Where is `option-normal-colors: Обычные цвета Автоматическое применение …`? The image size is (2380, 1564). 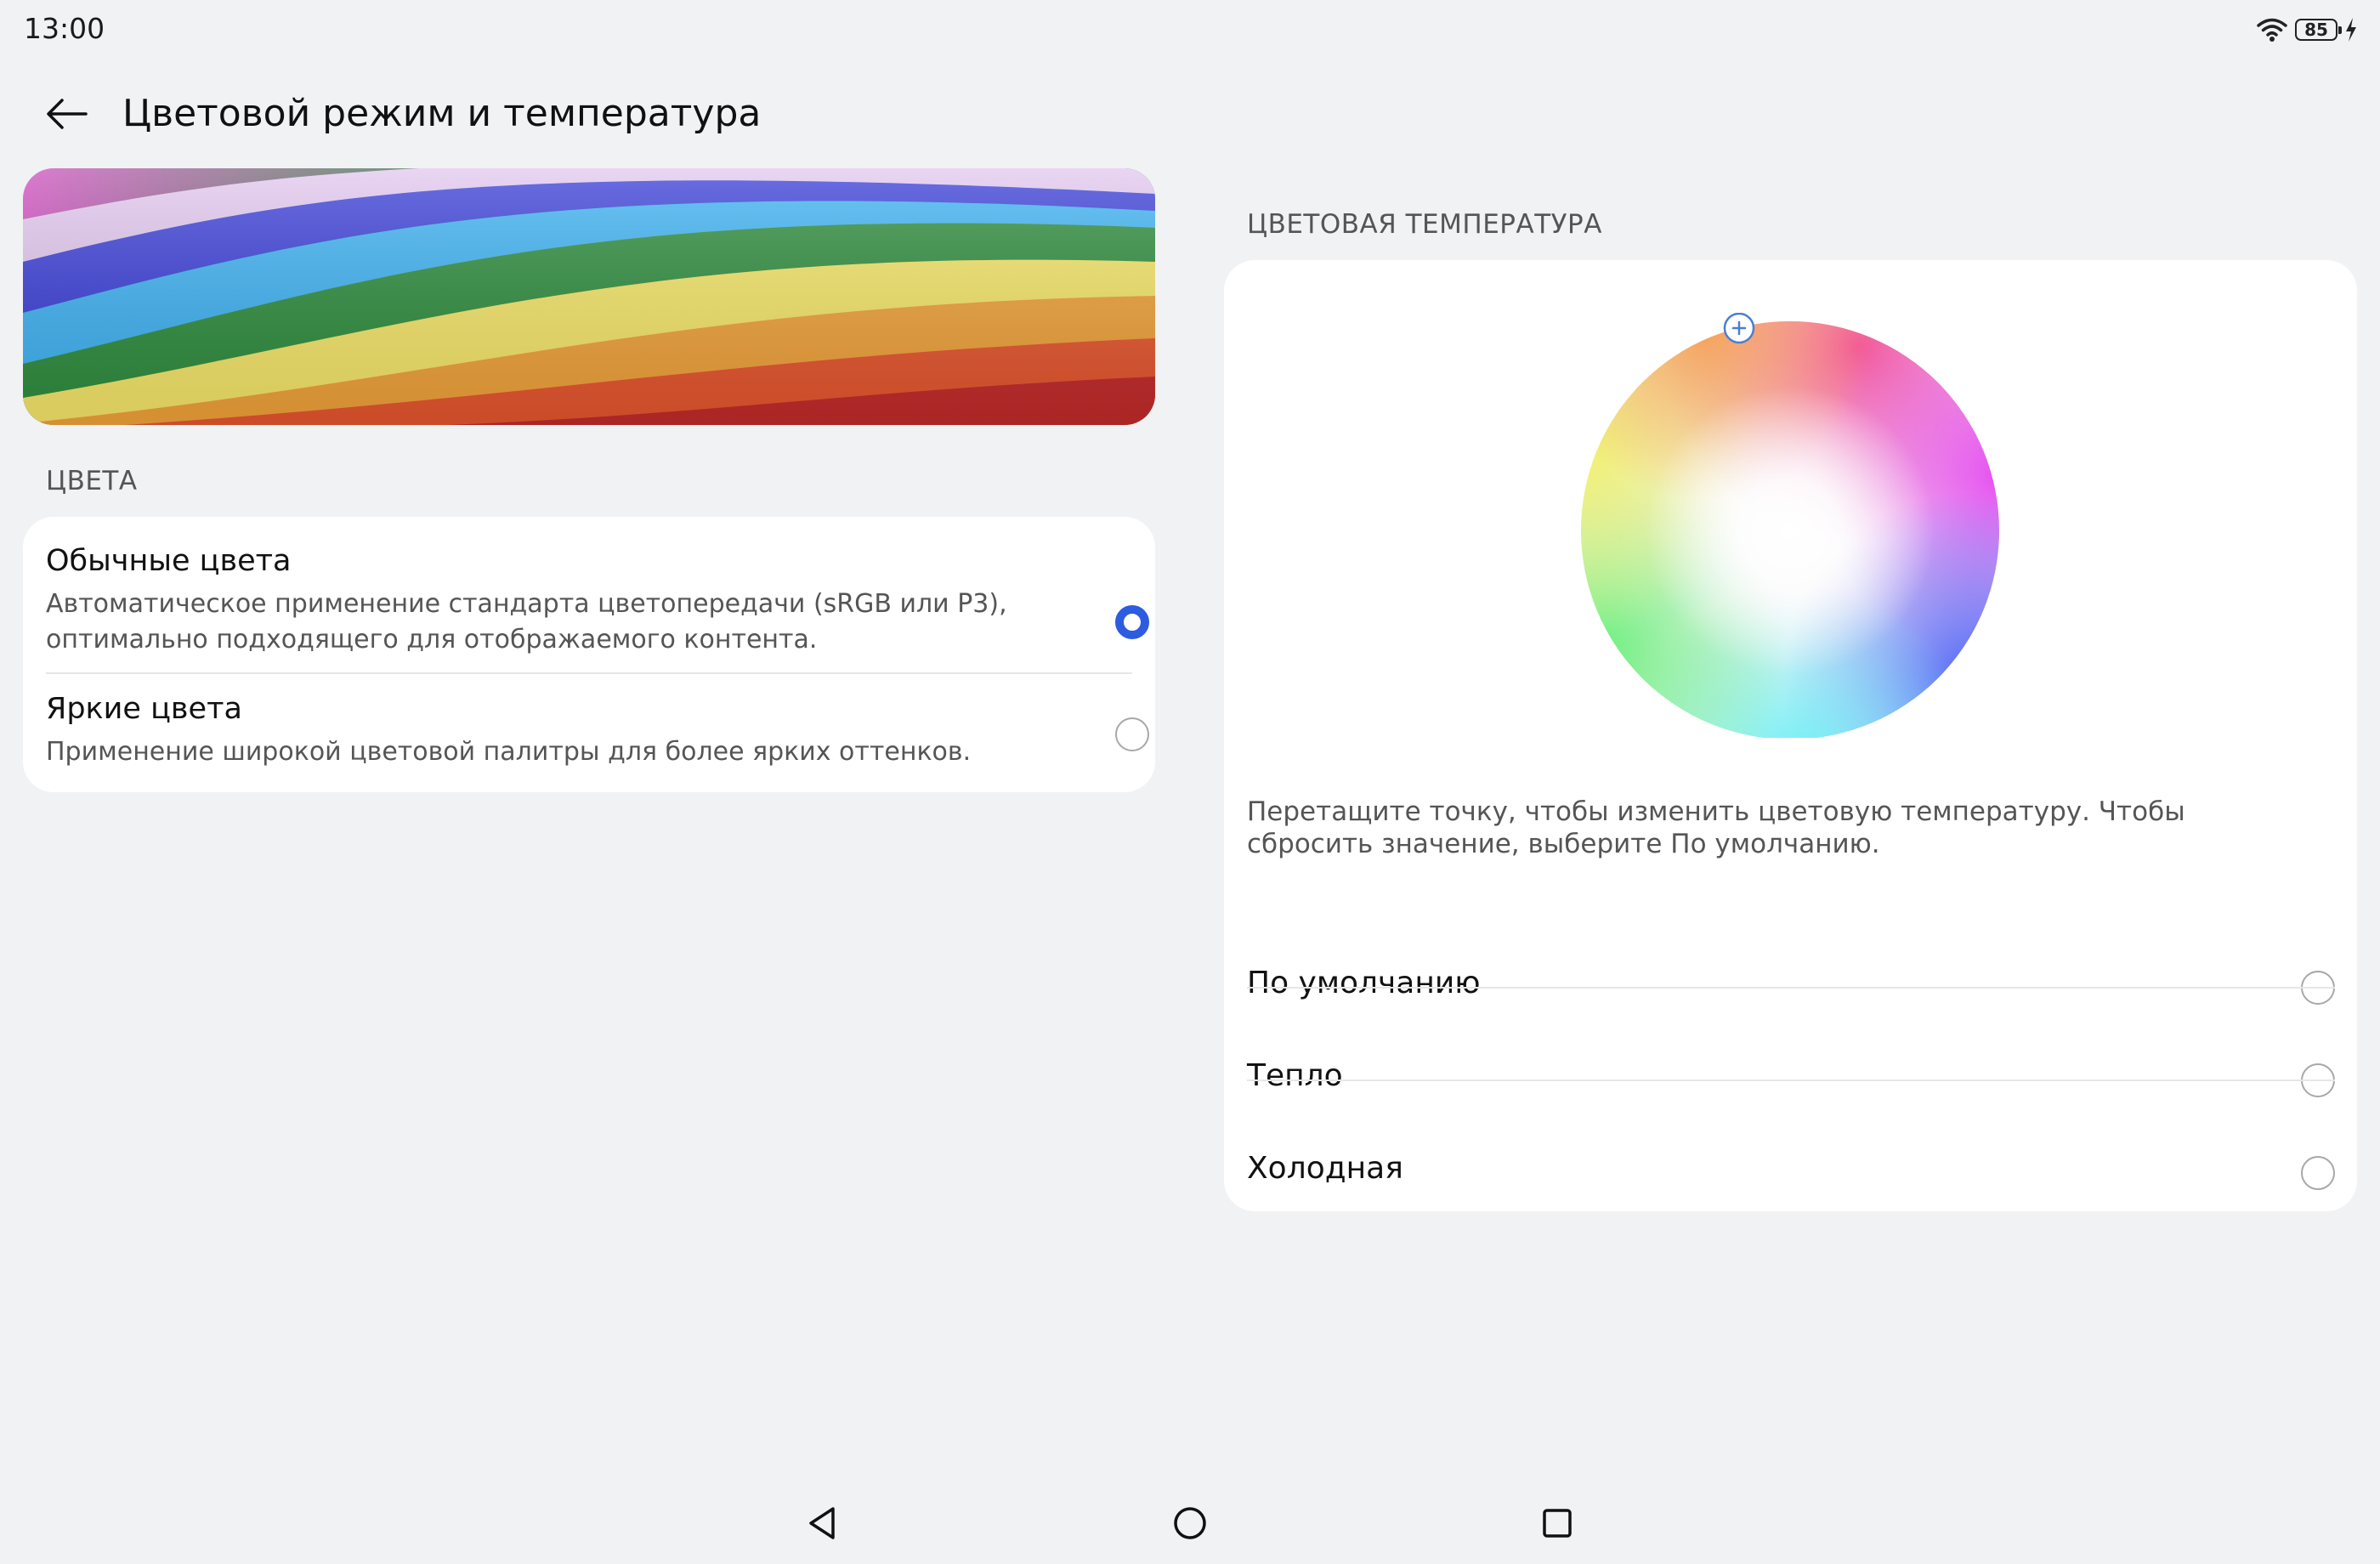
option-normal-colors: Обычные цвета Автоматическое применение … is located at coordinates (597, 616).